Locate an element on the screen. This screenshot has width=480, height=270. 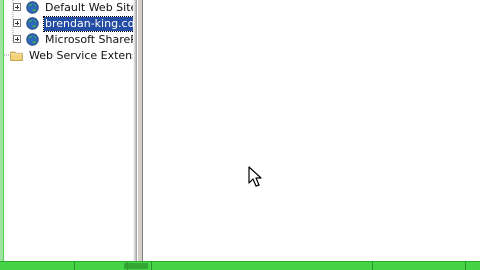
tree-item-default-web-site: Default Web Site is located at coordinates (70, 8).